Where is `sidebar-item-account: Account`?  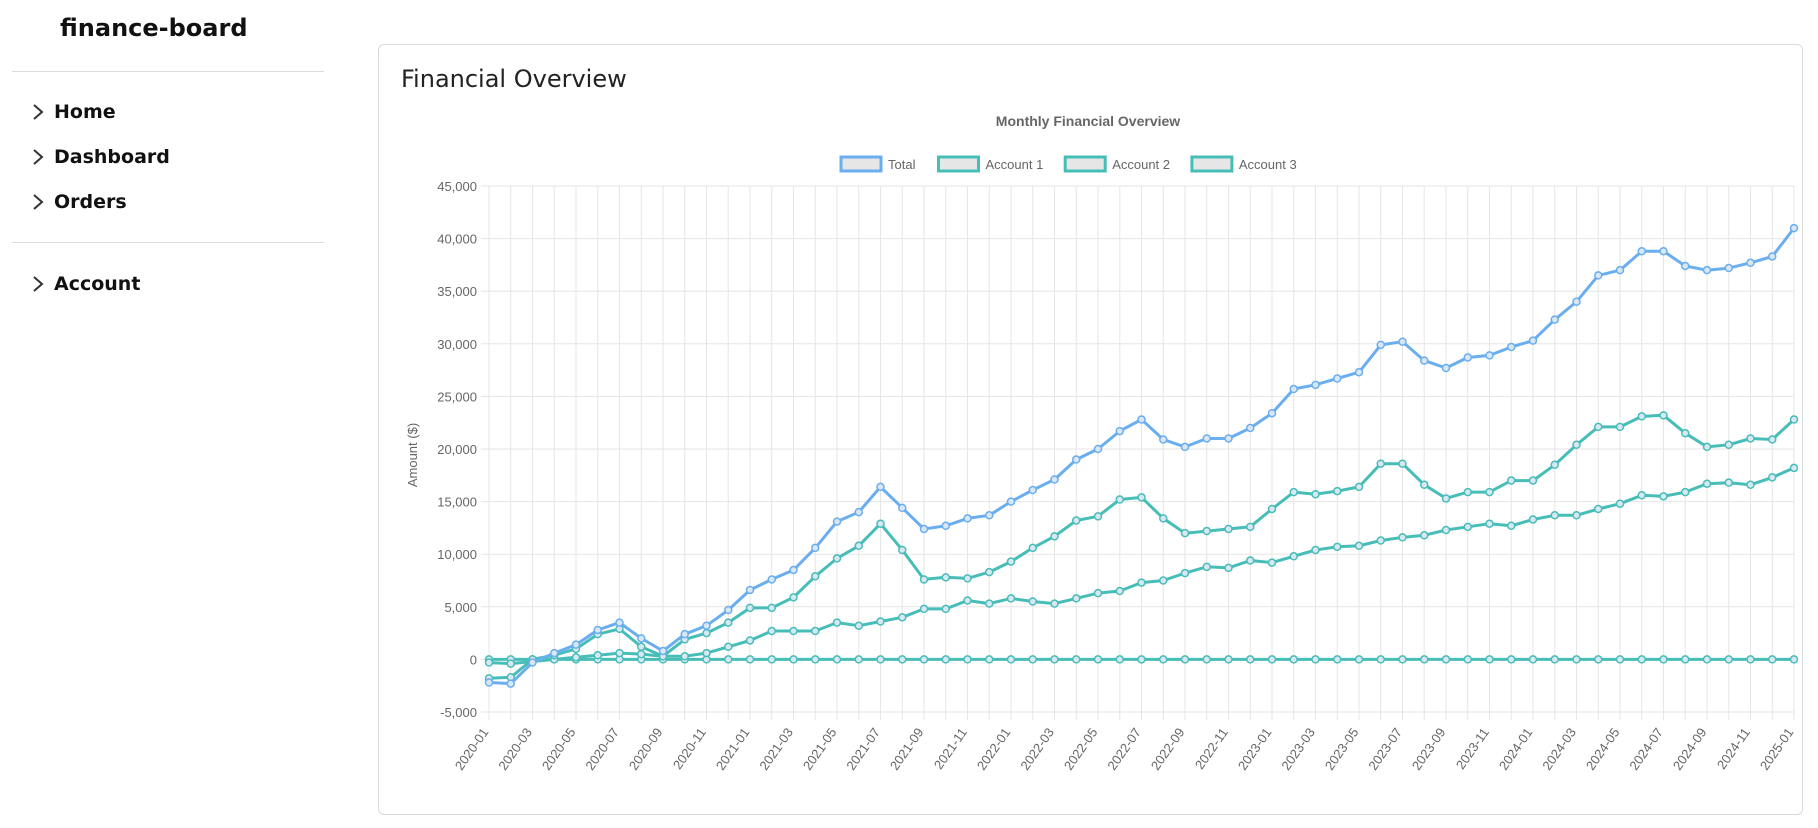 sidebar-item-account: Account is located at coordinates (84, 284).